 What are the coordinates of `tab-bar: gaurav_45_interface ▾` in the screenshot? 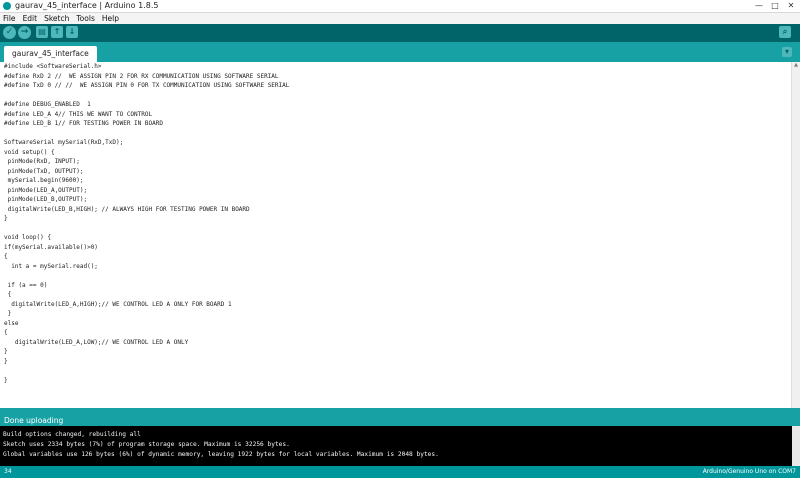 It's located at (400, 52).